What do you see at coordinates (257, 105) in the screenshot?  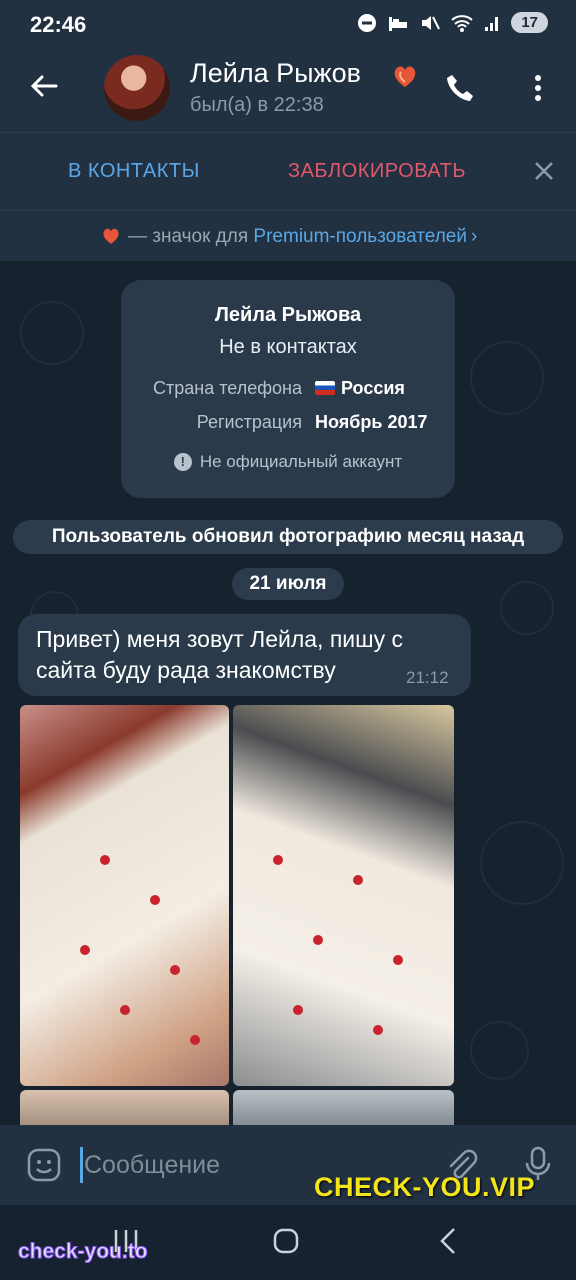 I see `last-seen-status: был(а) в 22:38` at bounding box center [257, 105].